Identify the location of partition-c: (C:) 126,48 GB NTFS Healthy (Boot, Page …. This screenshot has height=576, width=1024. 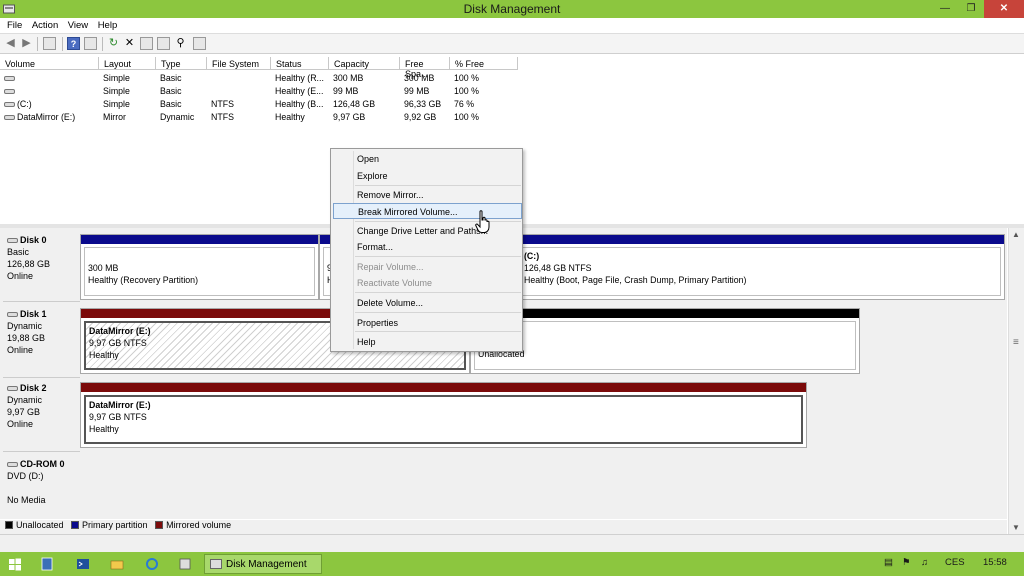
(760, 267).